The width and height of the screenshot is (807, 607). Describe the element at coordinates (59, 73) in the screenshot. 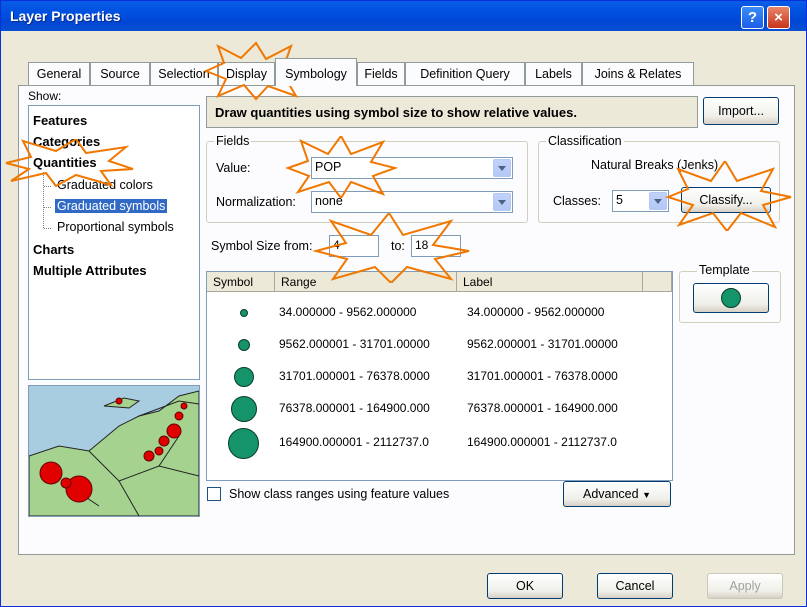

I see `tab-general: General` at that location.